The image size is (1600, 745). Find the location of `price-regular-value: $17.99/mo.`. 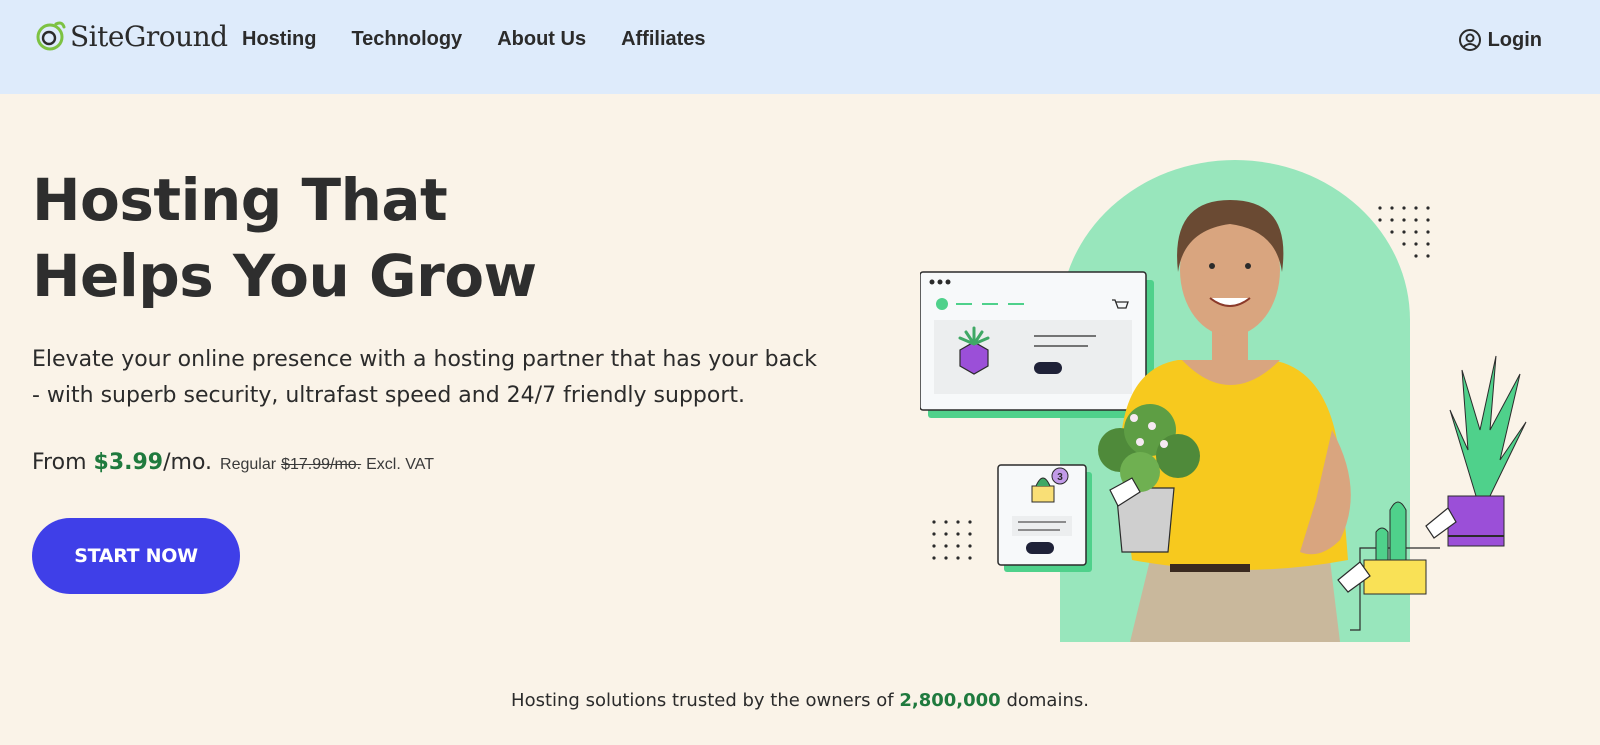

price-regular-value: $17.99/mo. is located at coordinates (321, 464).